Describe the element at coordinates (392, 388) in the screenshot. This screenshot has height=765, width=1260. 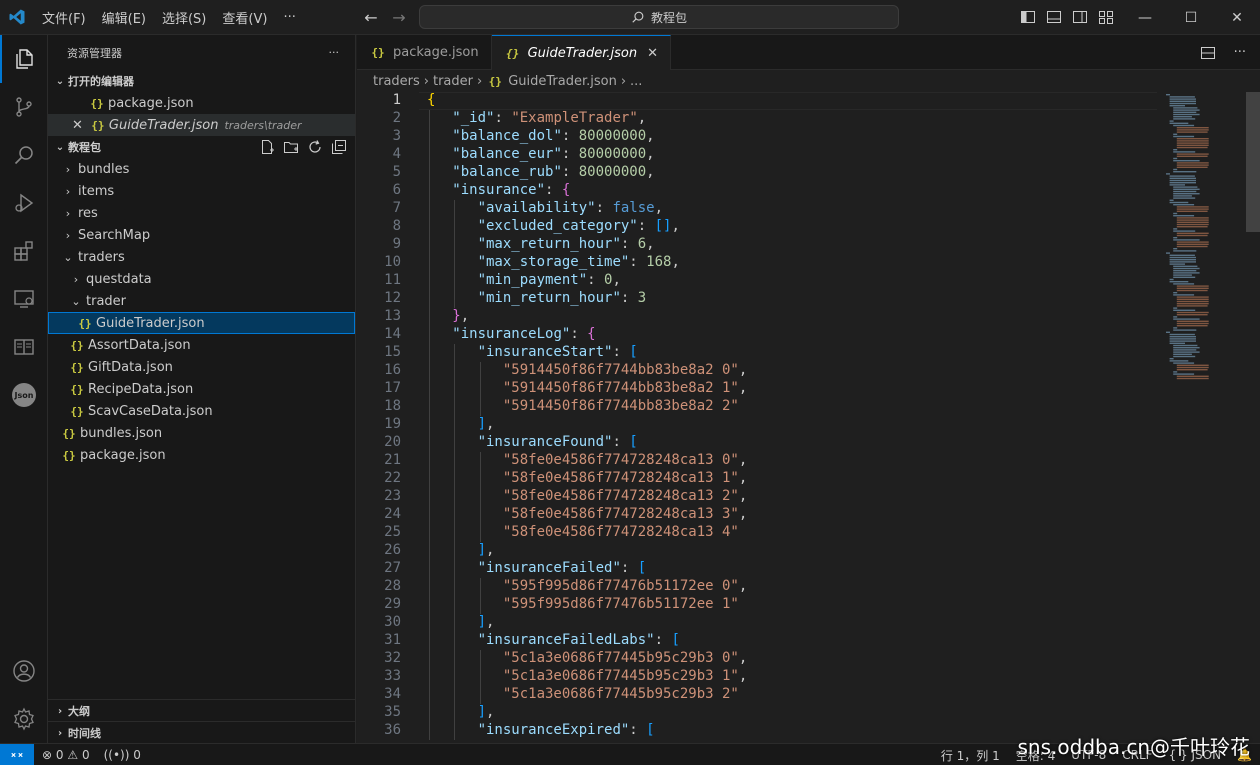
I see `line-number: 17` at that location.